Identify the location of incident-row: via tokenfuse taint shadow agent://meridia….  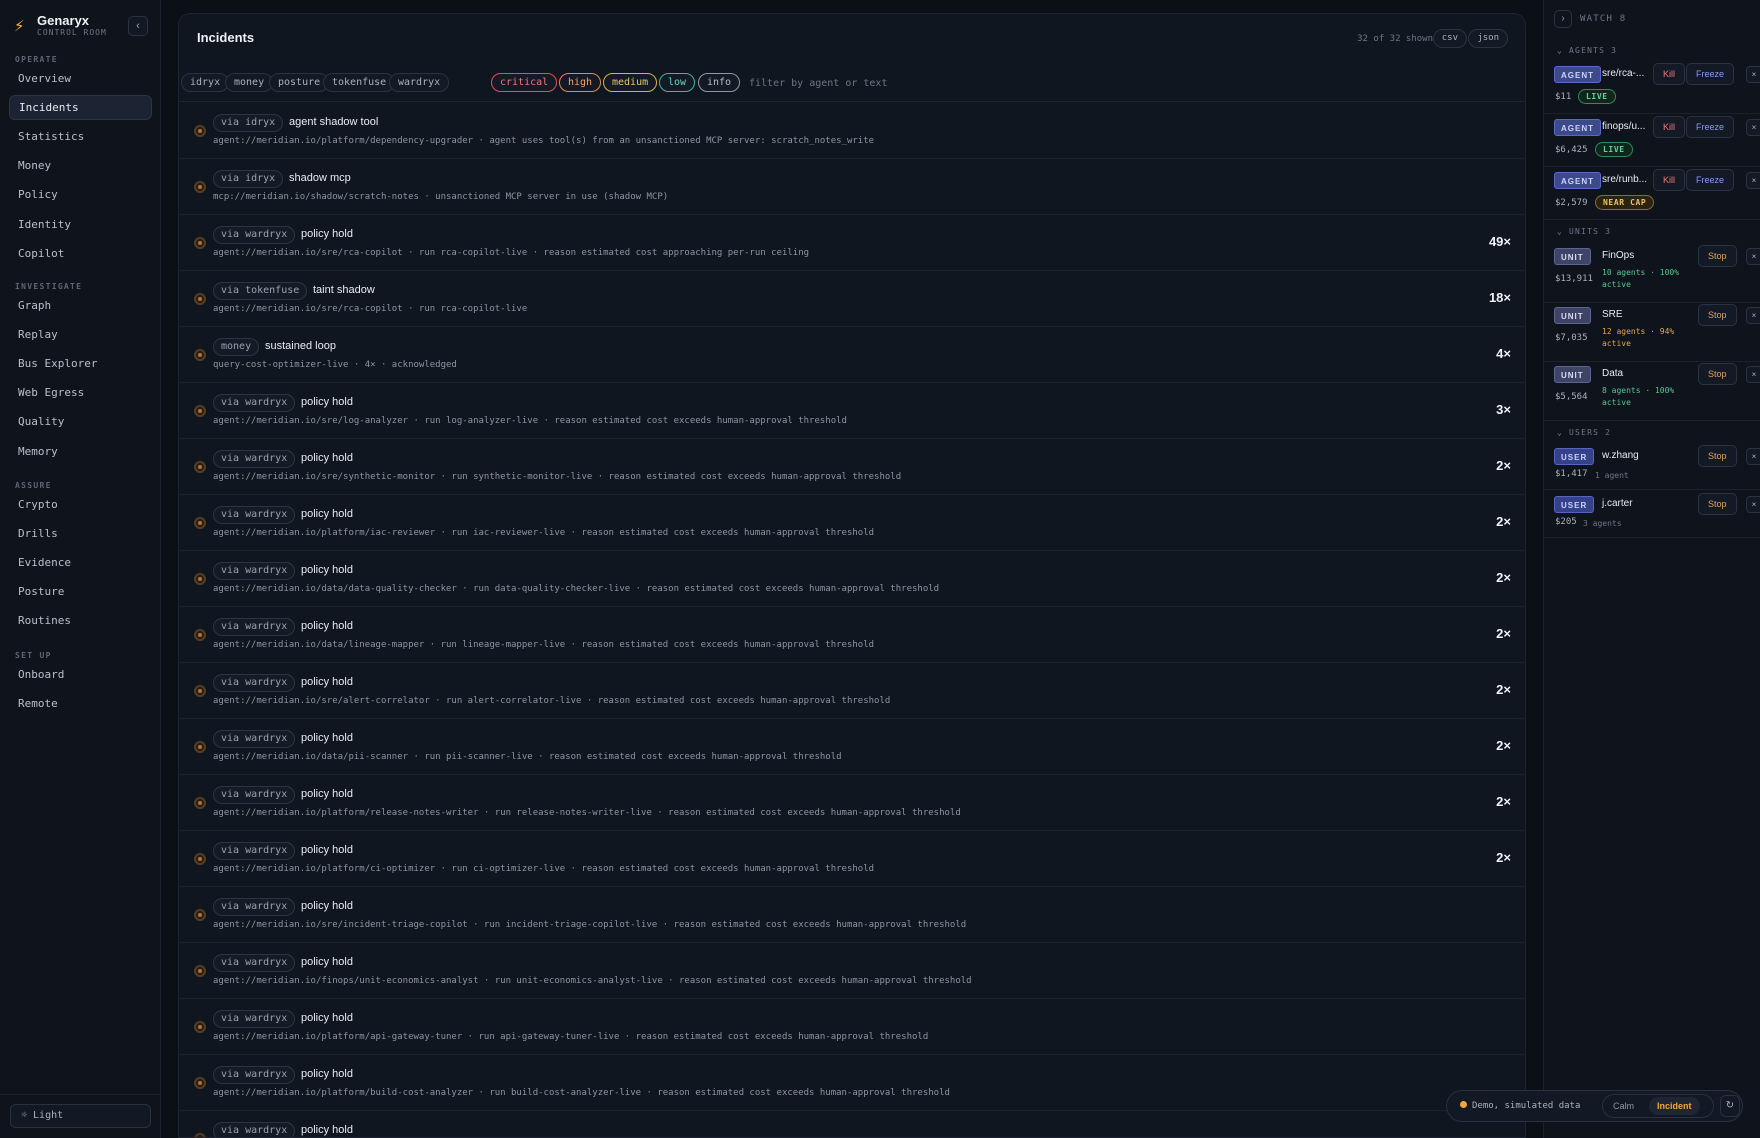
(852, 299).